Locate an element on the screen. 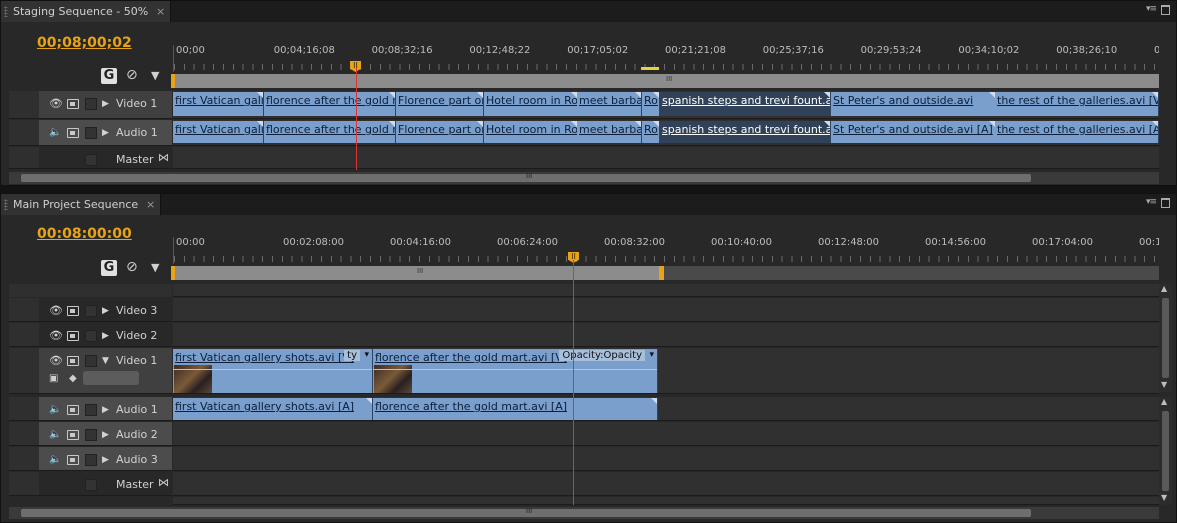  display-style-icon: ▣ is located at coordinates (55, 379).